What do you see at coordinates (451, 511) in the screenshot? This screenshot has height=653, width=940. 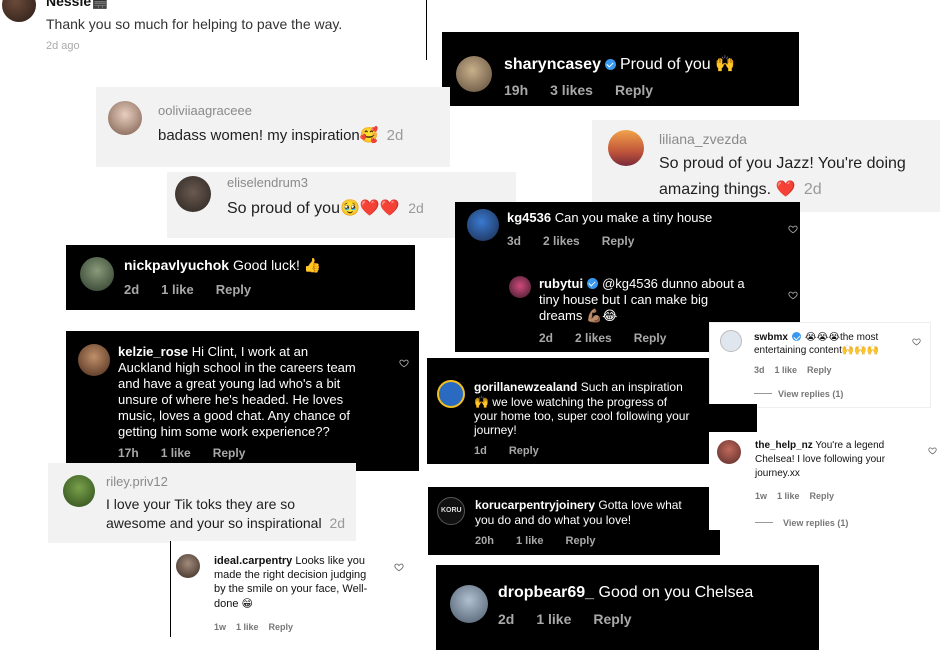 I see `avatar-koru-logo: KORU` at bounding box center [451, 511].